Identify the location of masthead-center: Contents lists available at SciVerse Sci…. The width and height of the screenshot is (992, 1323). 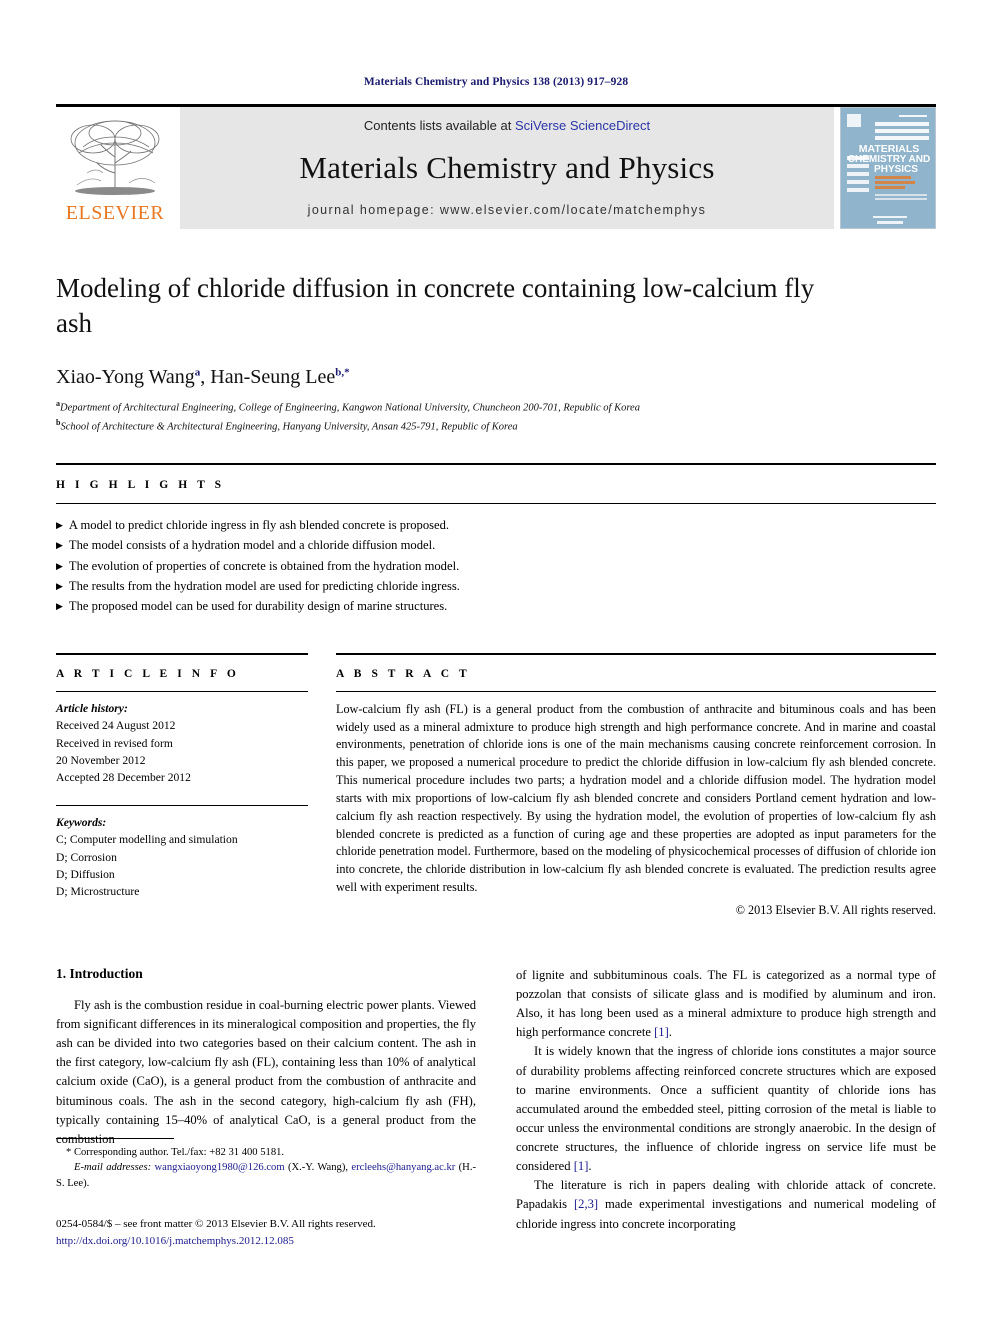
(507, 168).